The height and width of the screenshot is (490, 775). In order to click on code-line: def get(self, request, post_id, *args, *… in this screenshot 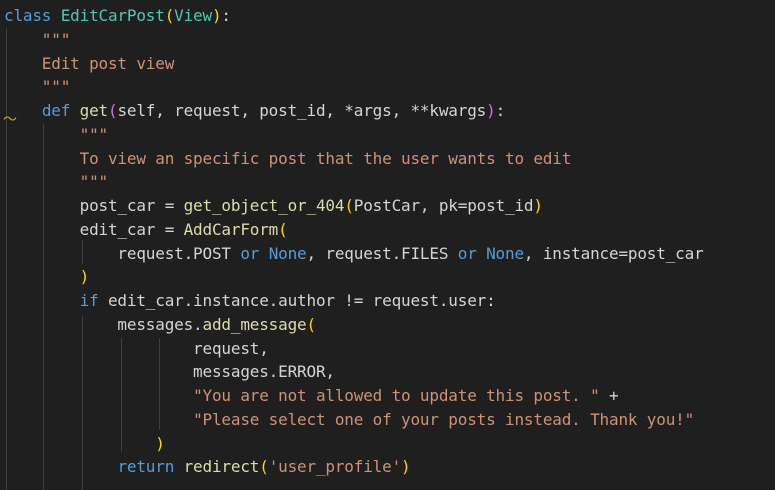, I will do `click(254, 111)`.